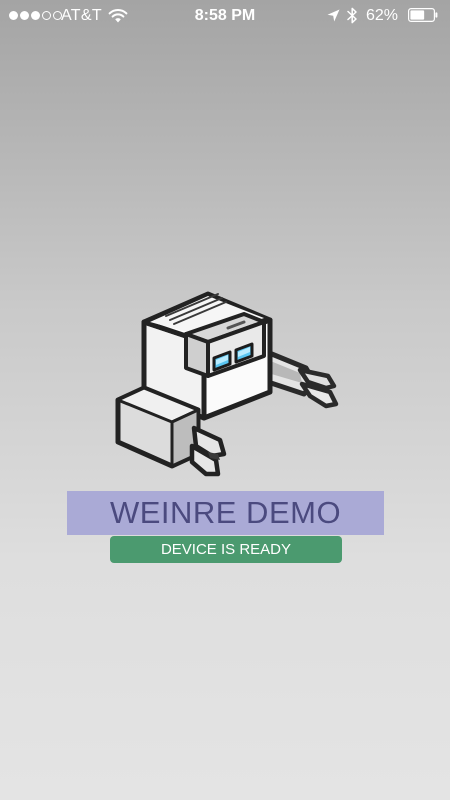 The image size is (450, 800). Describe the element at coordinates (352, 15) in the screenshot. I see `bluetooth-icon` at that location.